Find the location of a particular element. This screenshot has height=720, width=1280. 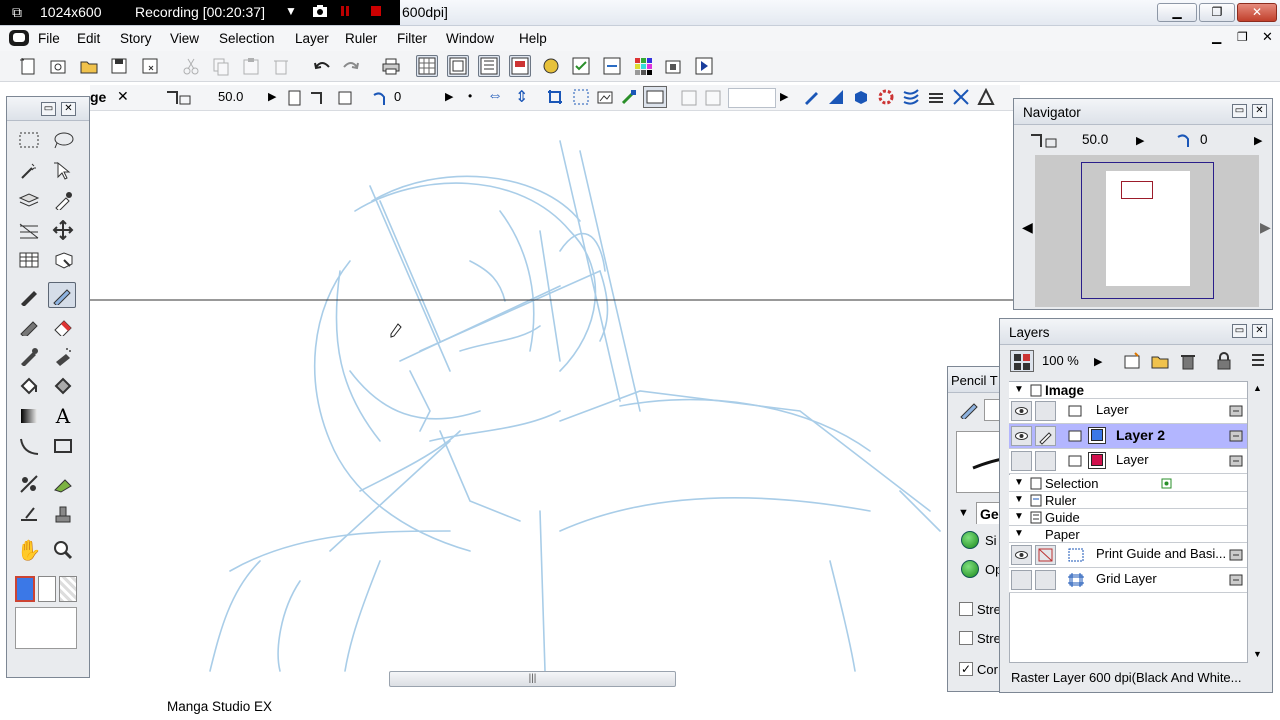

fill-icon is located at coordinates (29, 386).